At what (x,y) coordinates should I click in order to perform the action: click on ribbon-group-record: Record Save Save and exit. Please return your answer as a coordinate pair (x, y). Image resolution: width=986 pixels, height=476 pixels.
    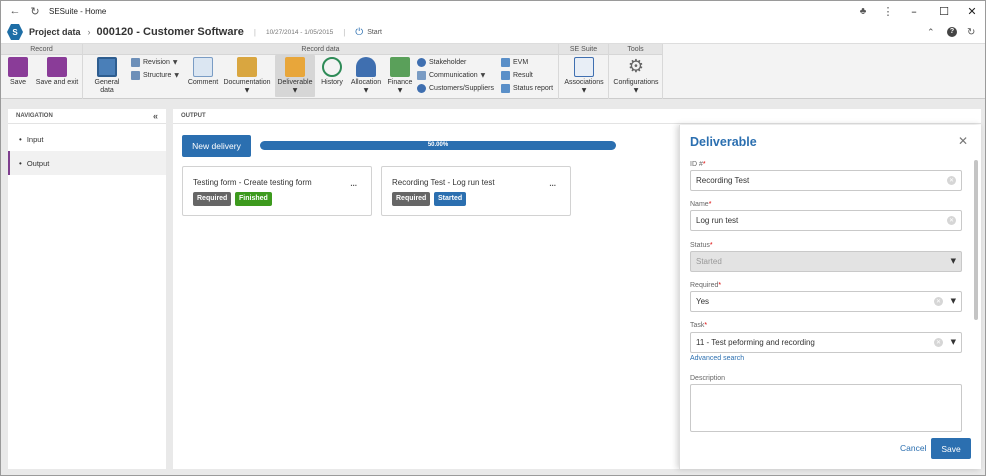
    Looking at the image, I should click on (42, 71).